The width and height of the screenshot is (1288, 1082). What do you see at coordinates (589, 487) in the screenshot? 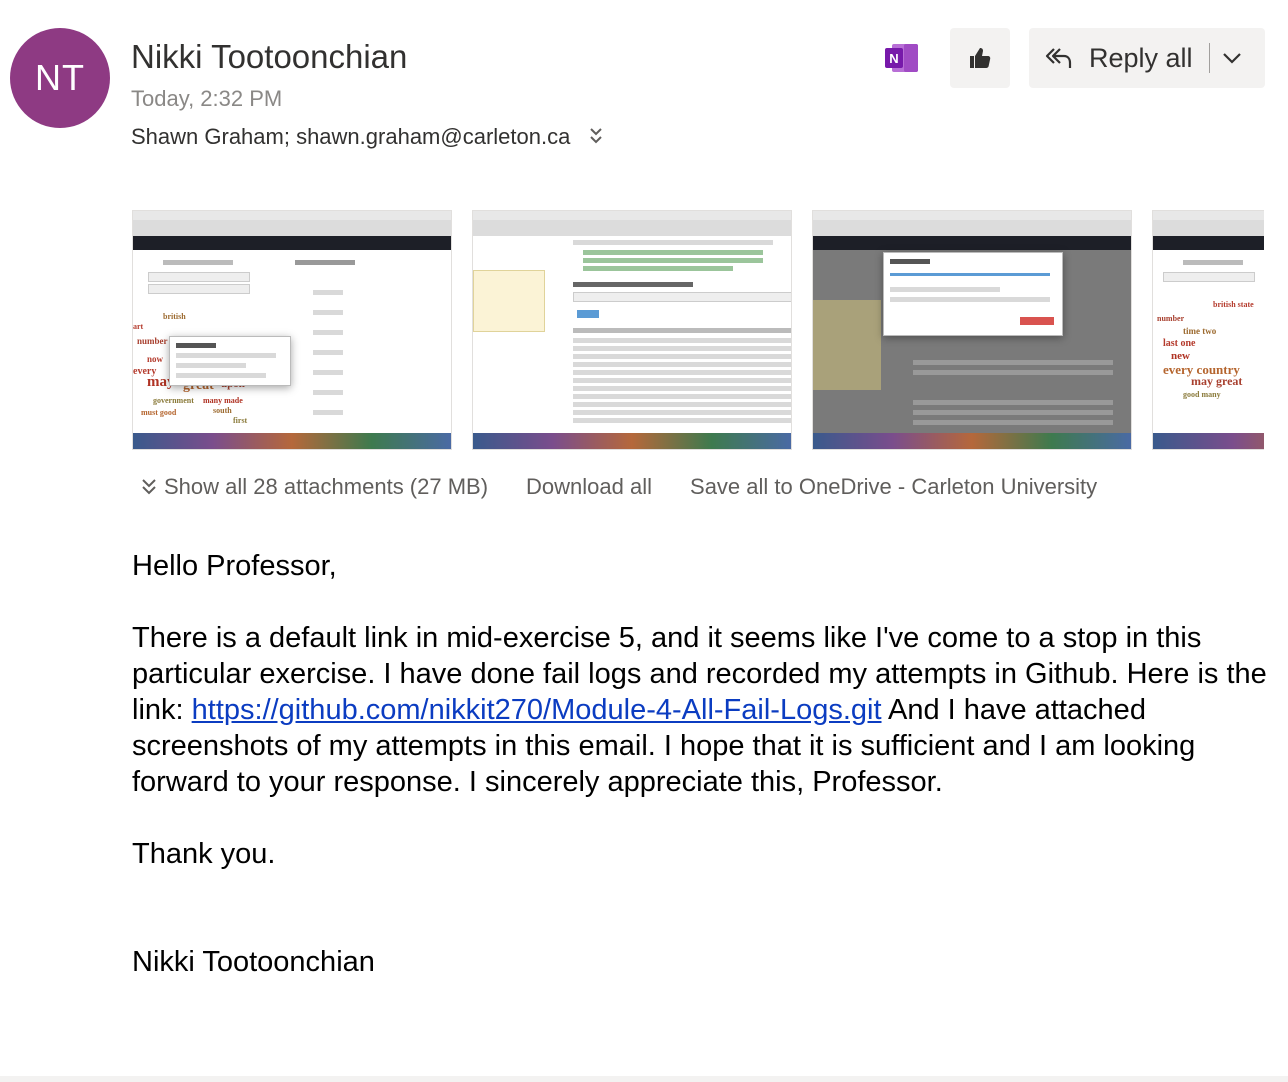
I see `download-all-link: Download all` at bounding box center [589, 487].